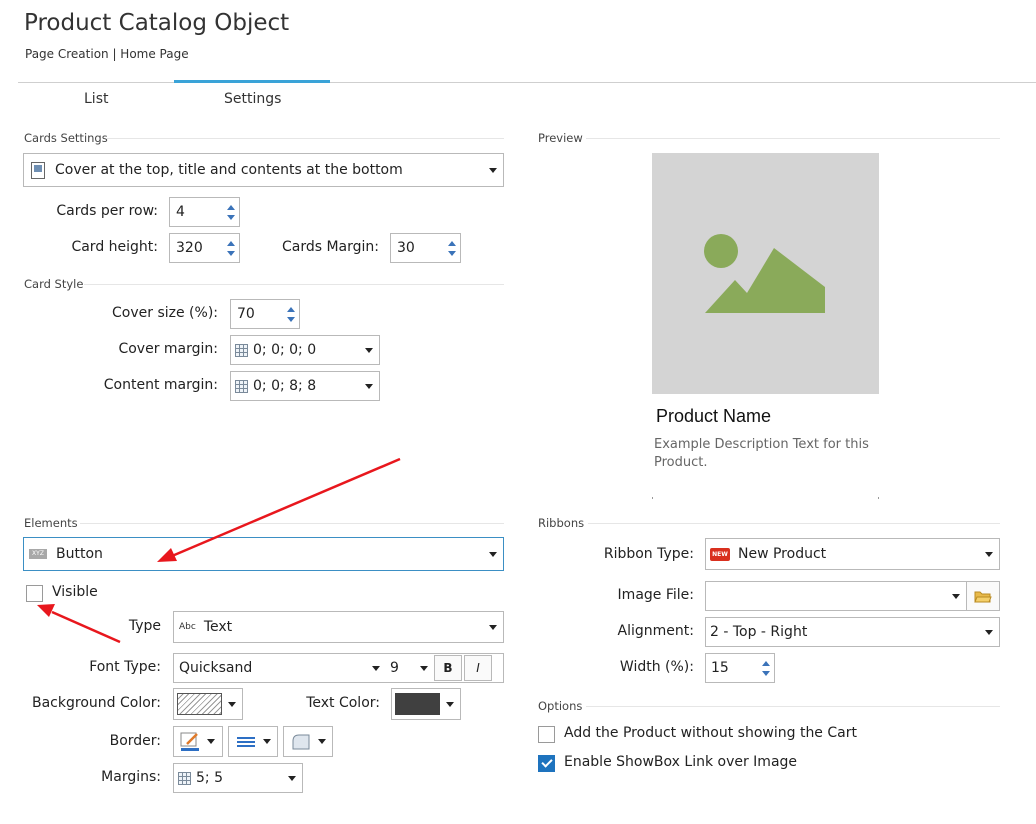  What do you see at coordinates (279, 509) in the screenshot?
I see `arrow-to-element-dropdown` at bounding box center [279, 509].